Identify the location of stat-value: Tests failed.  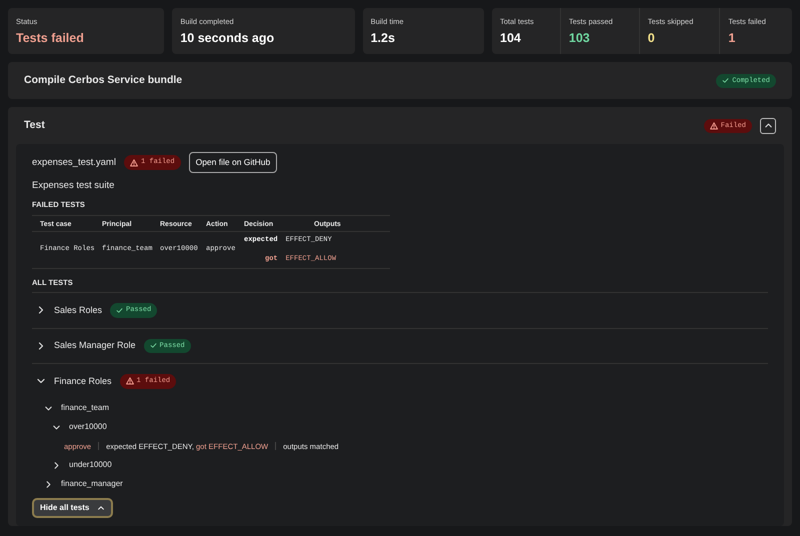
(50, 38).